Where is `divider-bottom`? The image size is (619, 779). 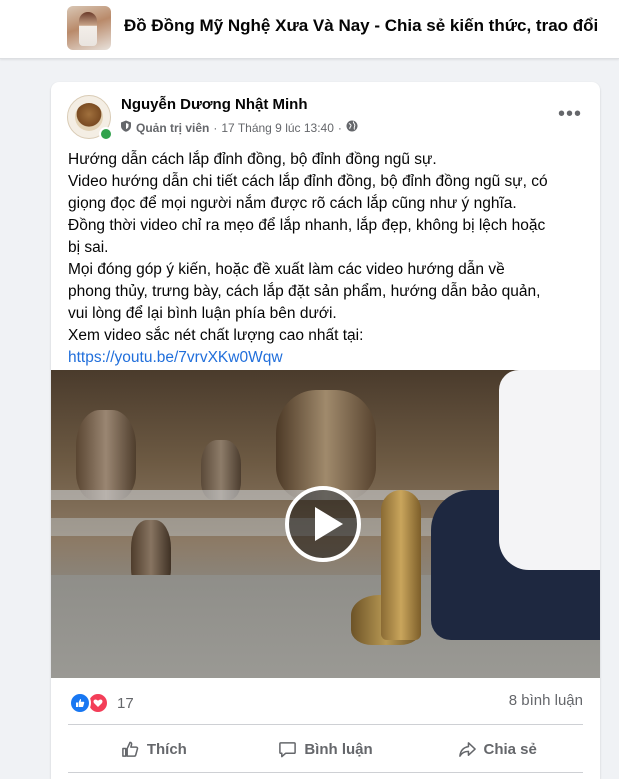
divider-bottom is located at coordinates (325, 772).